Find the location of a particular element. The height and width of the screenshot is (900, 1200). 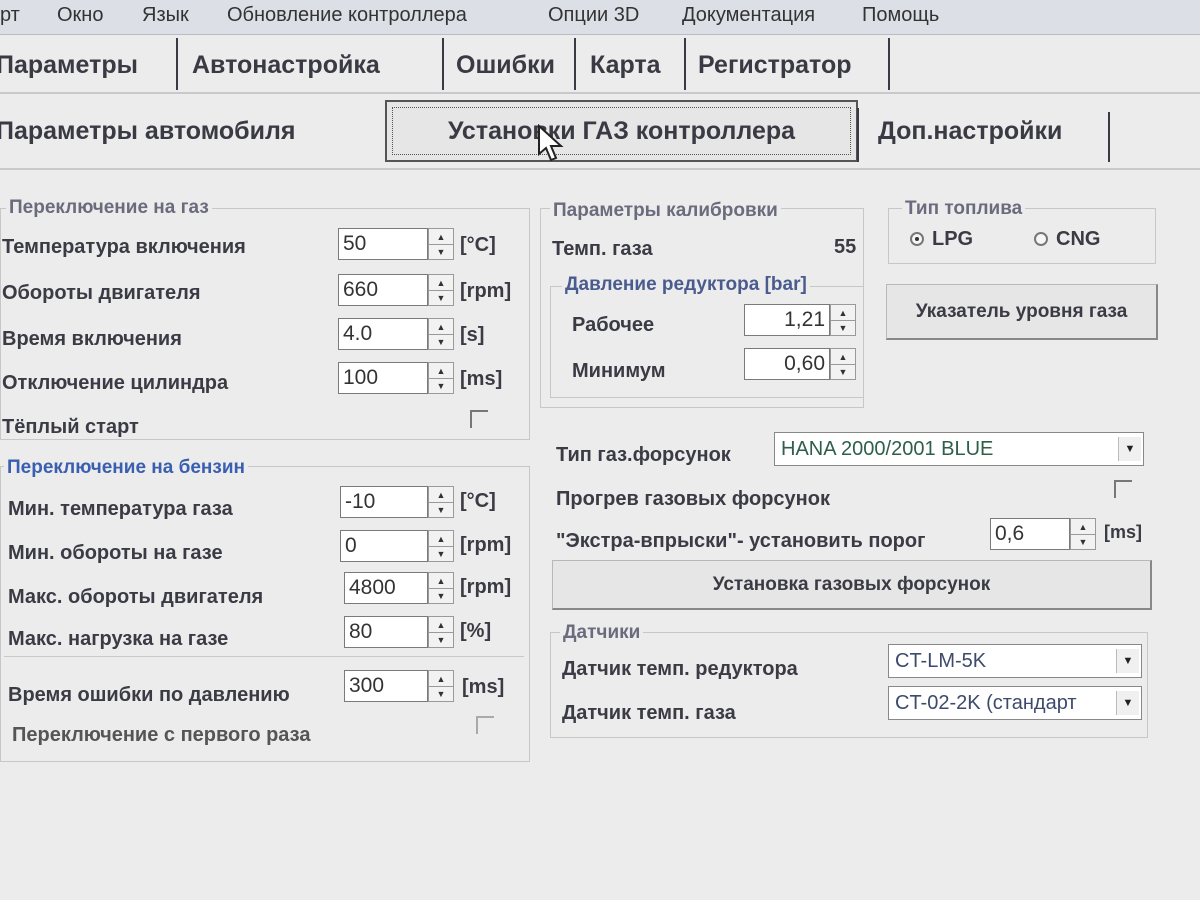

injector-type-select: HANA 2000/2001 BLUE ▼ is located at coordinates (959, 449).